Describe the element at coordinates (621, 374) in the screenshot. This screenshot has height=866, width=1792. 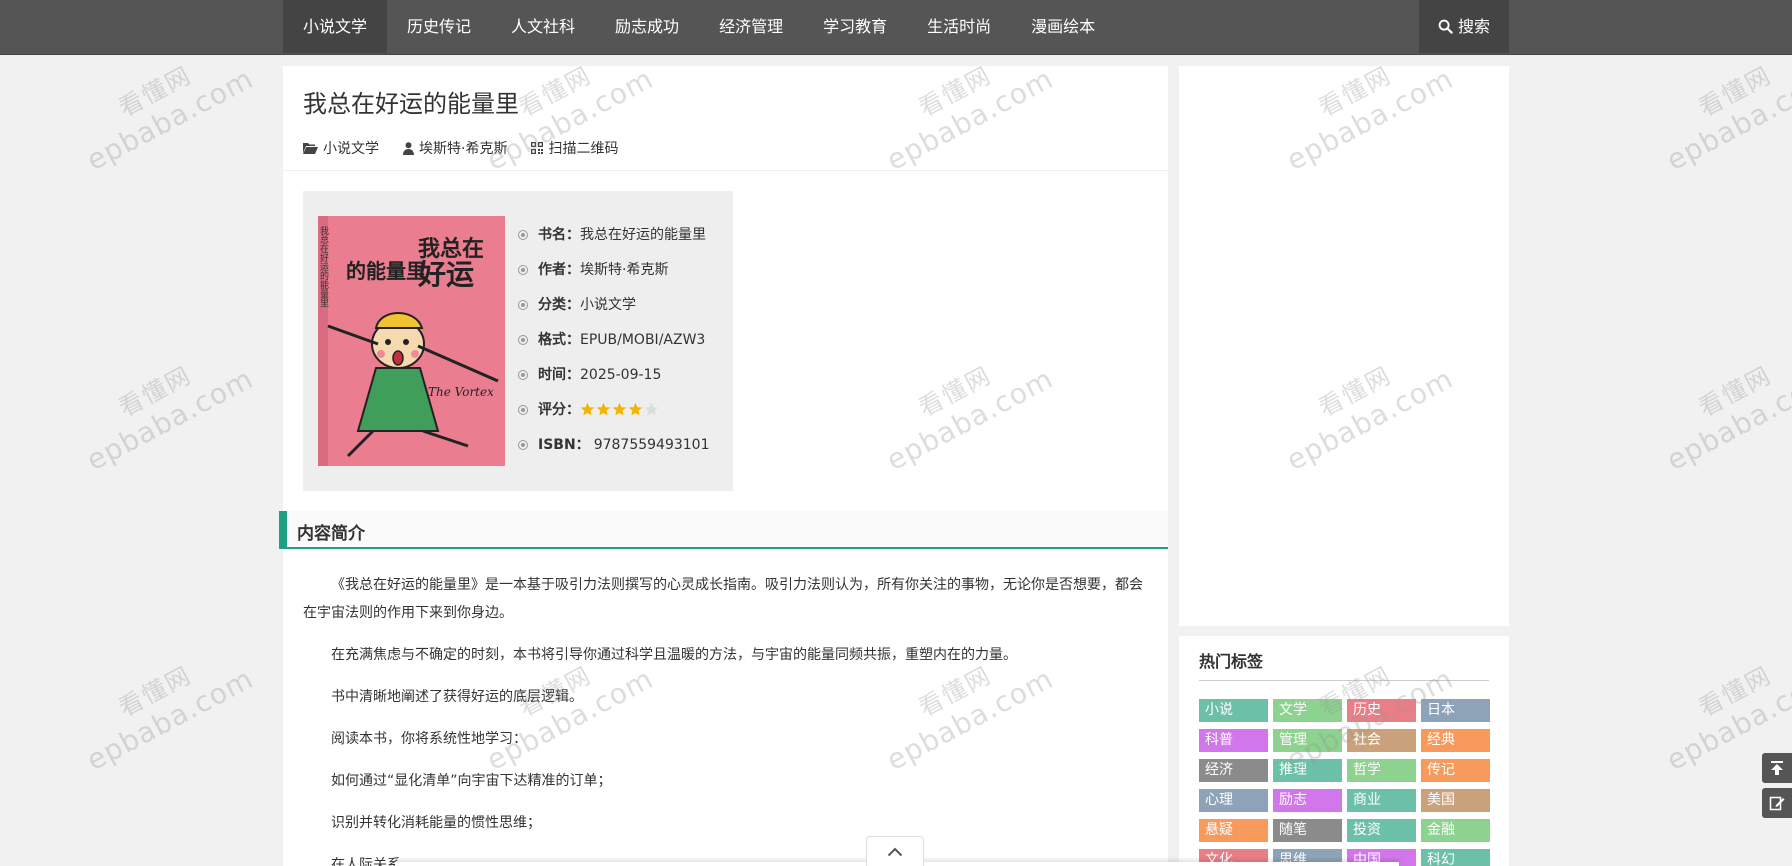
I see `book-date-value: 2025-09-15` at that location.